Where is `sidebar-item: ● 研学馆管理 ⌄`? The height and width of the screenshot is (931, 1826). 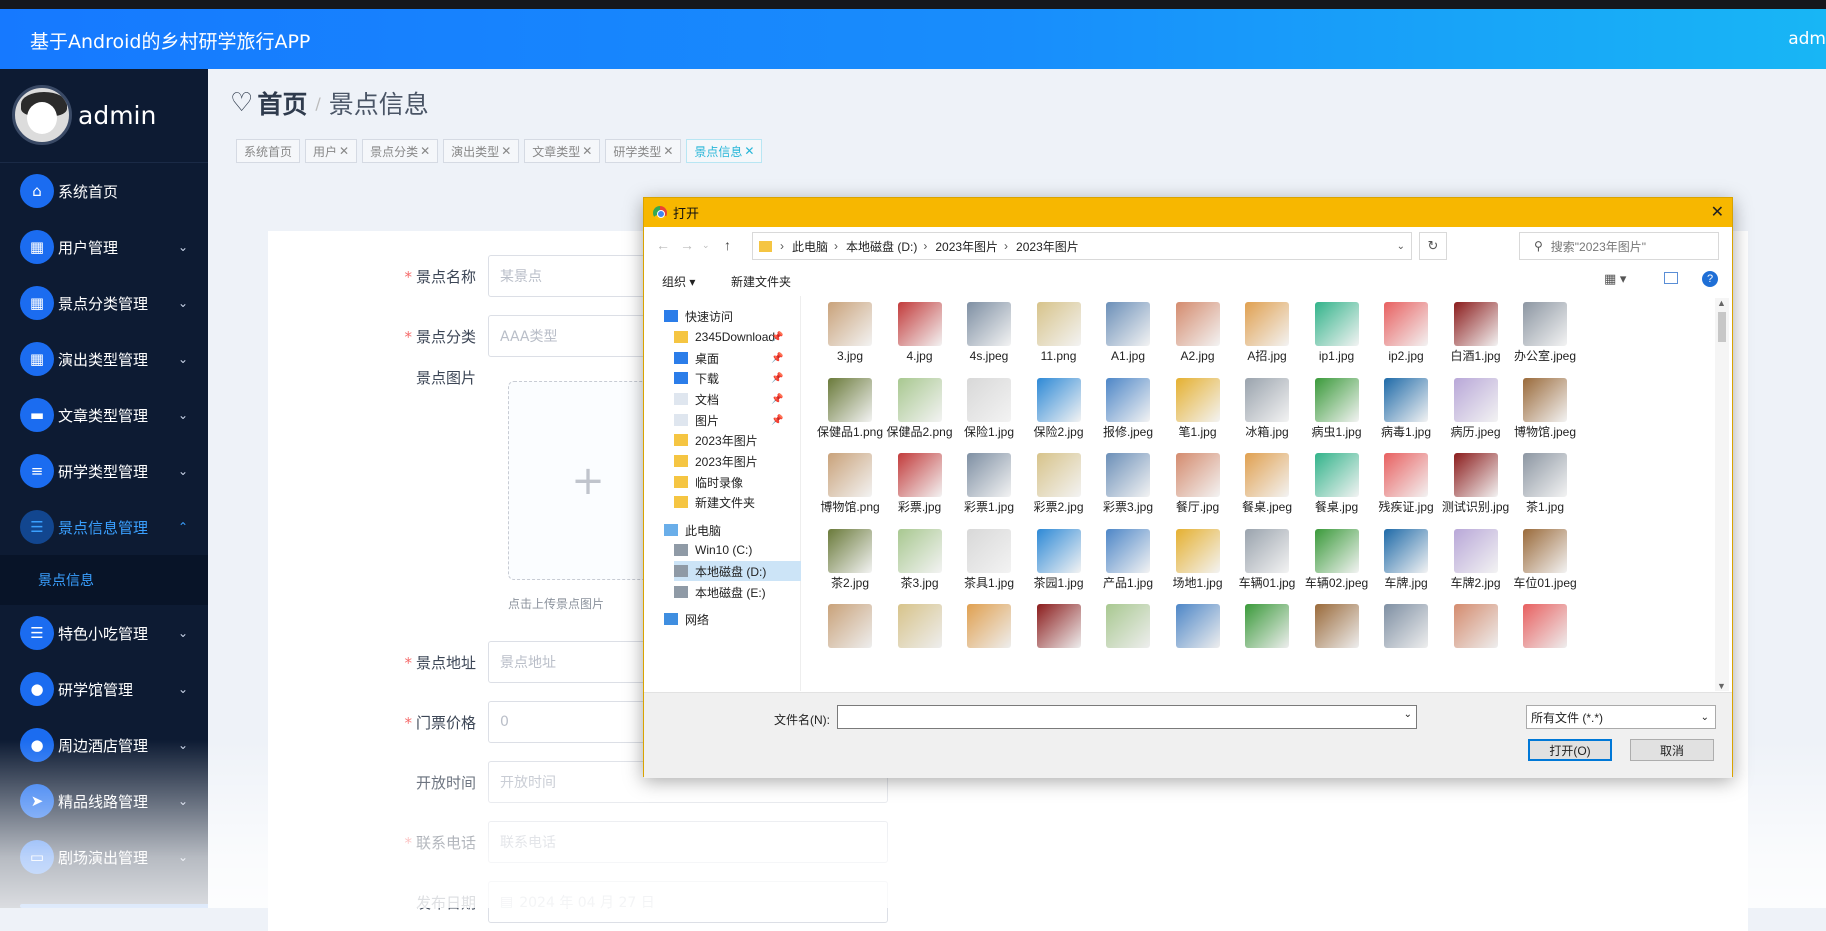
sidebar-item: ● 研学馆管理 ⌄ is located at coordinates (104, 689).